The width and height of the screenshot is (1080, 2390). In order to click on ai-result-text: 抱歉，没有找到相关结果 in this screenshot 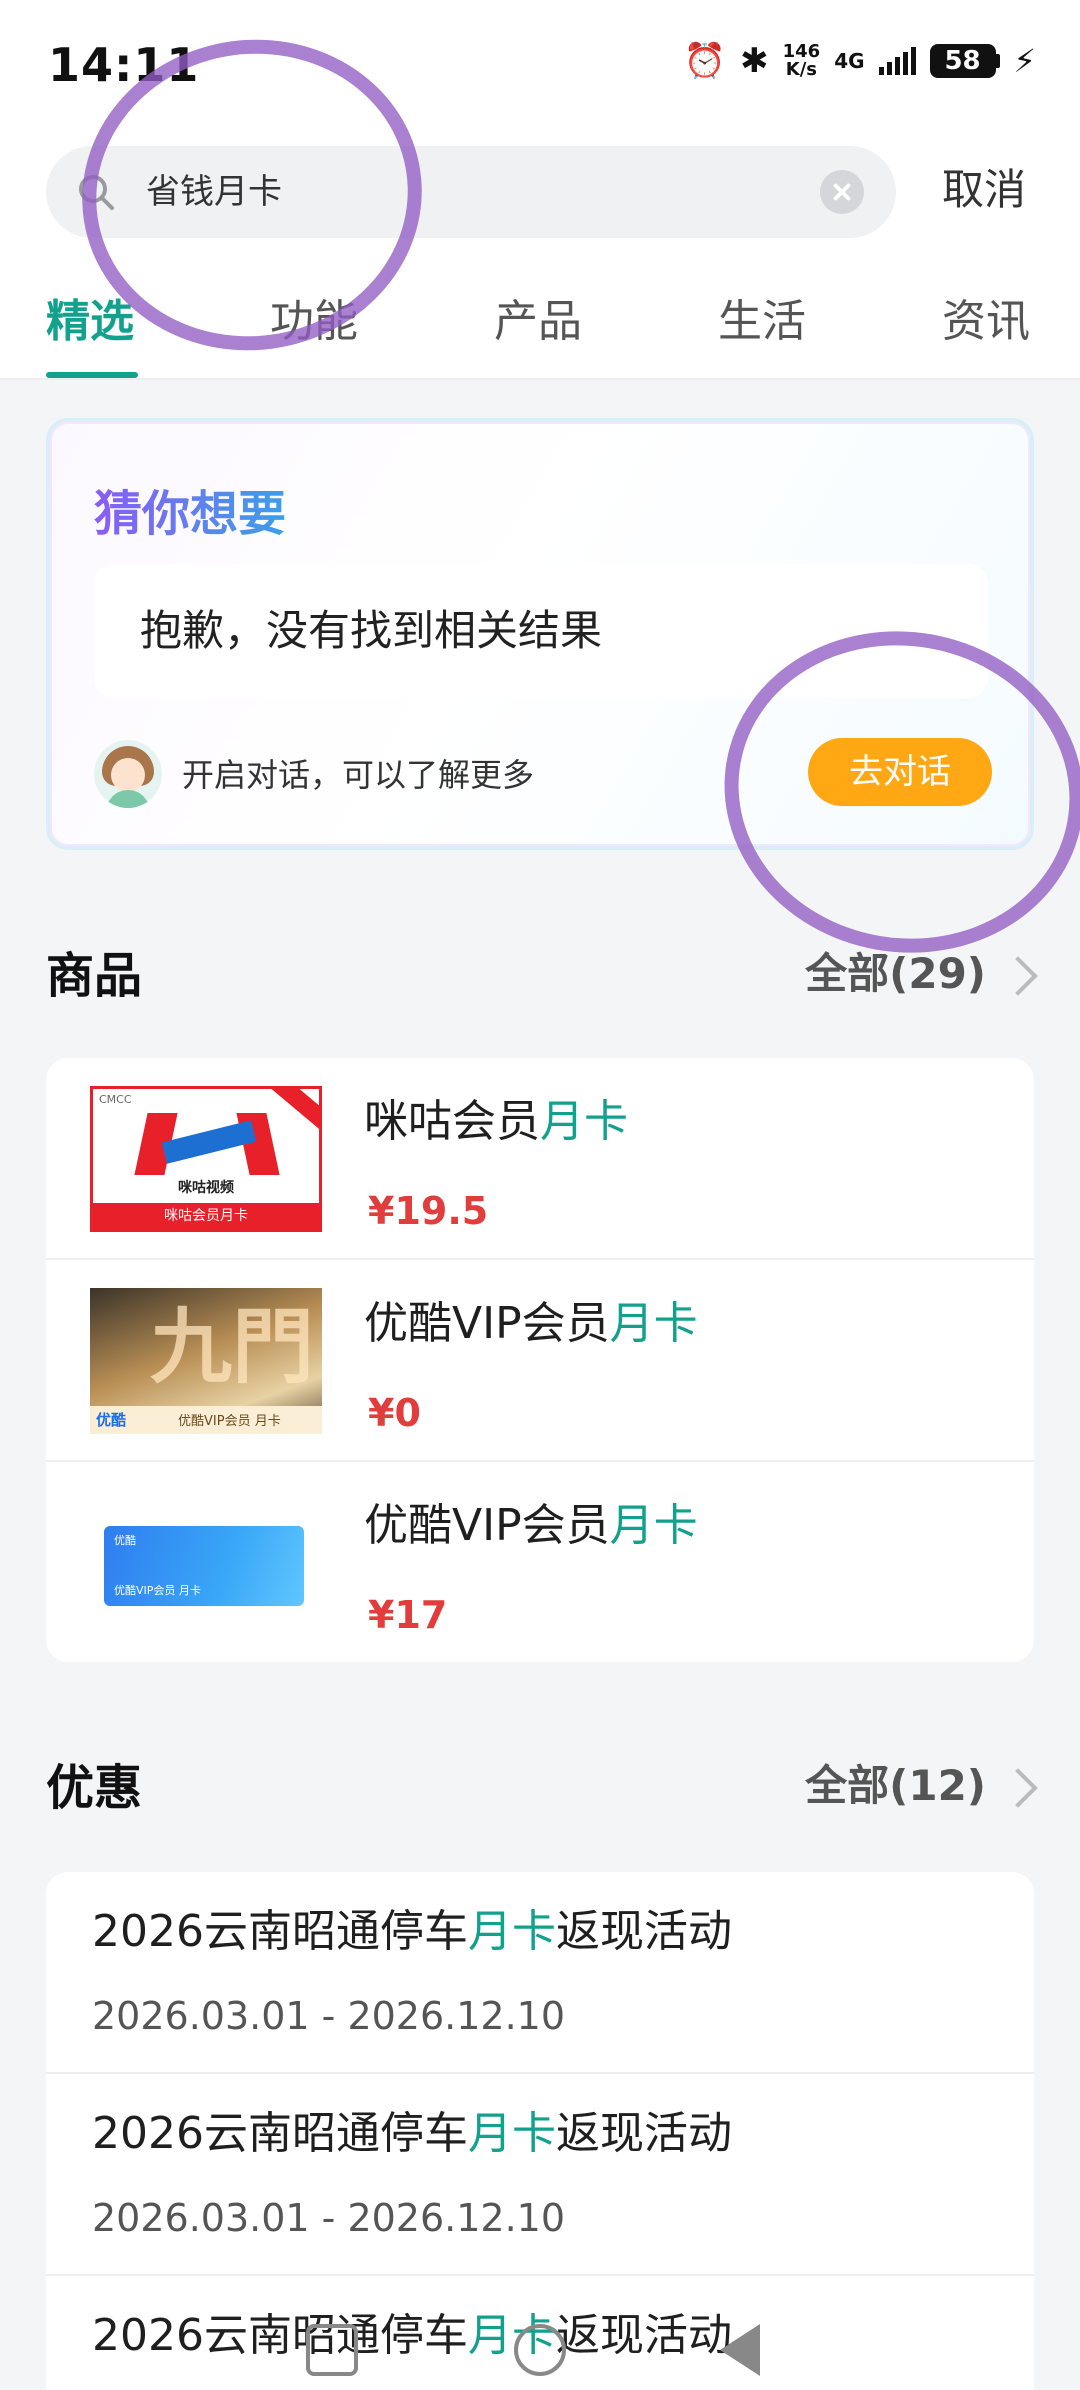, I will do `click(371, 630)`.